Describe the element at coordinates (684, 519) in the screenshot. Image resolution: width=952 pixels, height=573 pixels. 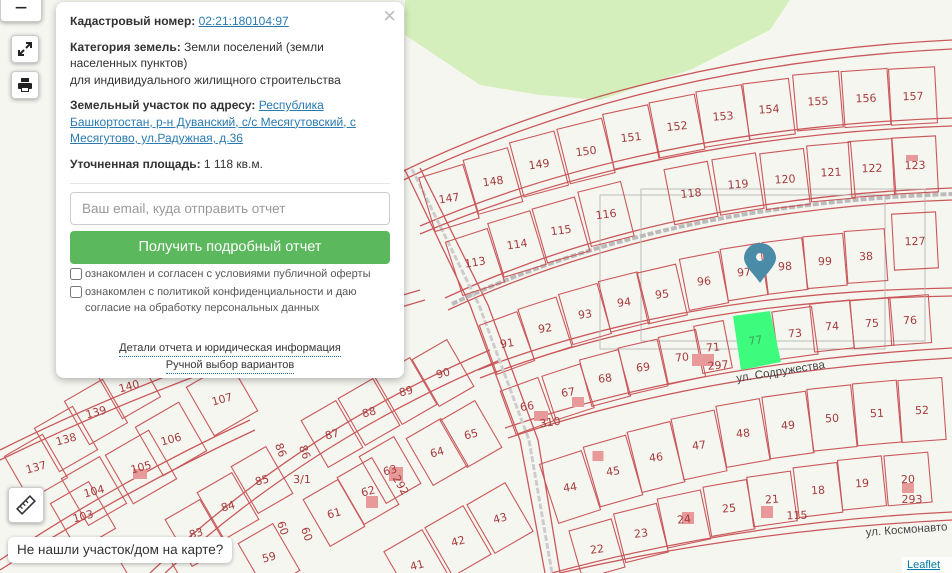
I see `lot-number: 24` at that location.